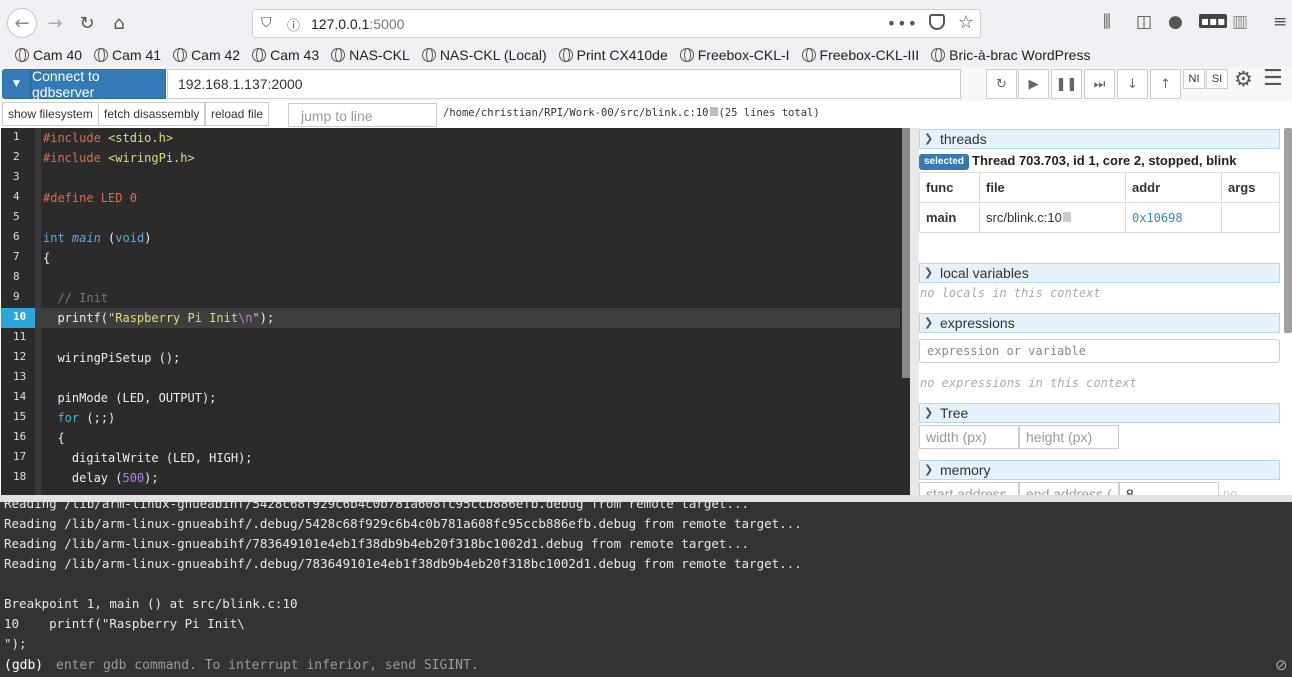 The image size is (1292, 677). What do you see at coordinates (18, 398) in the screenshot?
I see `line-number: 14` at bounding box center [18, 398].